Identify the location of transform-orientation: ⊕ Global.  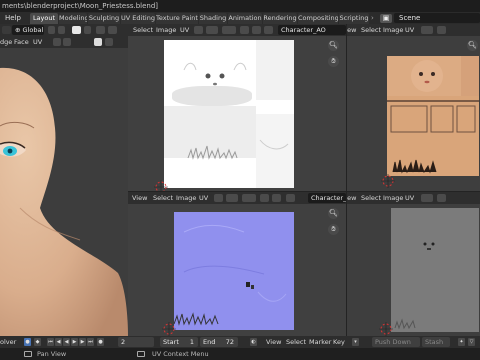
(28, 30).